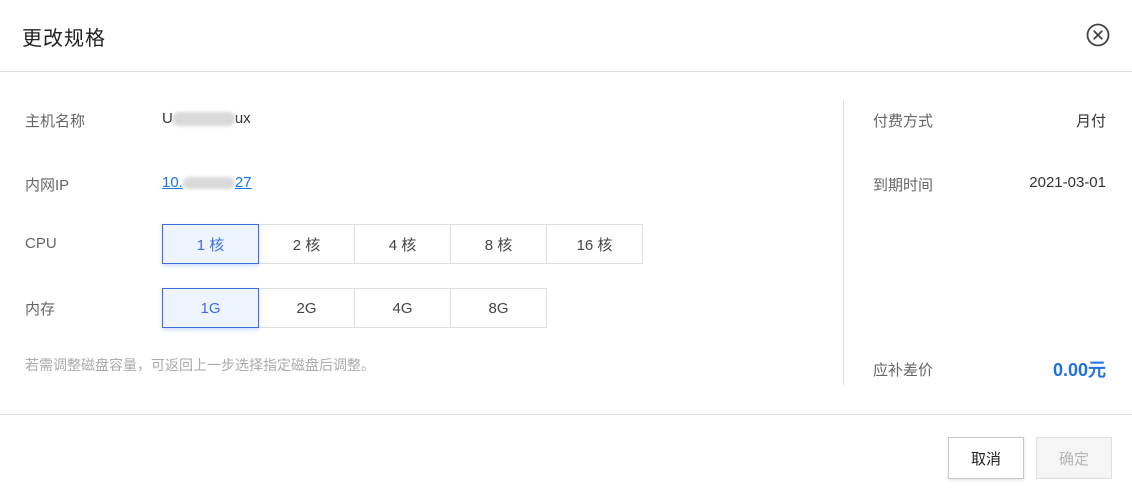  What do you see at coordinates (41, 243) in the screenshot?
I see `cpu-label: CPU` at bounding box center [41, 243].